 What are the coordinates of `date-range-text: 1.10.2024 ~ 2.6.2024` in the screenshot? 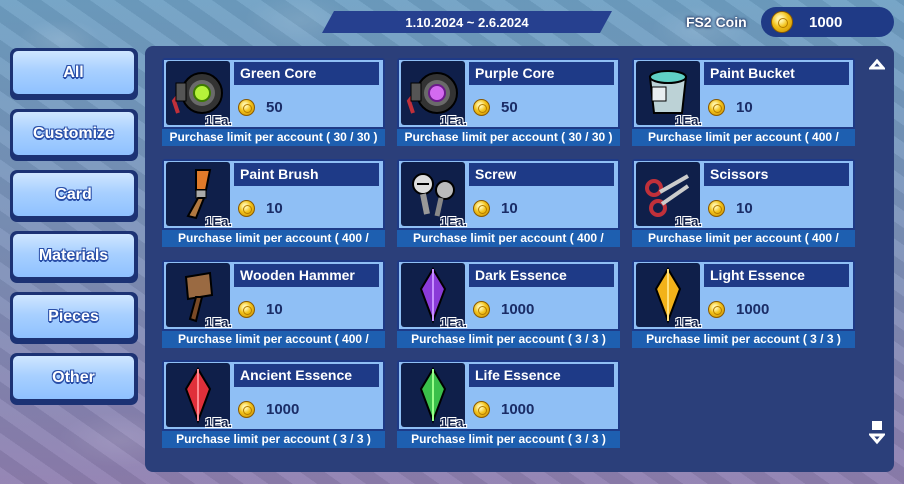 It's located at (467, 22).